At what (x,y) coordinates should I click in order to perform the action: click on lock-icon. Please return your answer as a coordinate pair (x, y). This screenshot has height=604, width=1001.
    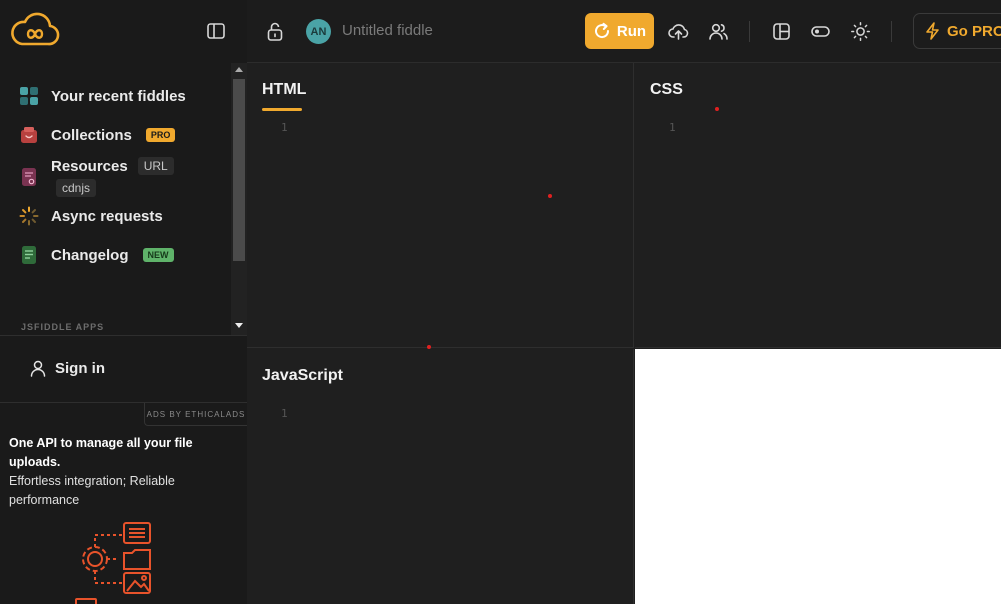
    Looking at the image, I should click on (275, 31).